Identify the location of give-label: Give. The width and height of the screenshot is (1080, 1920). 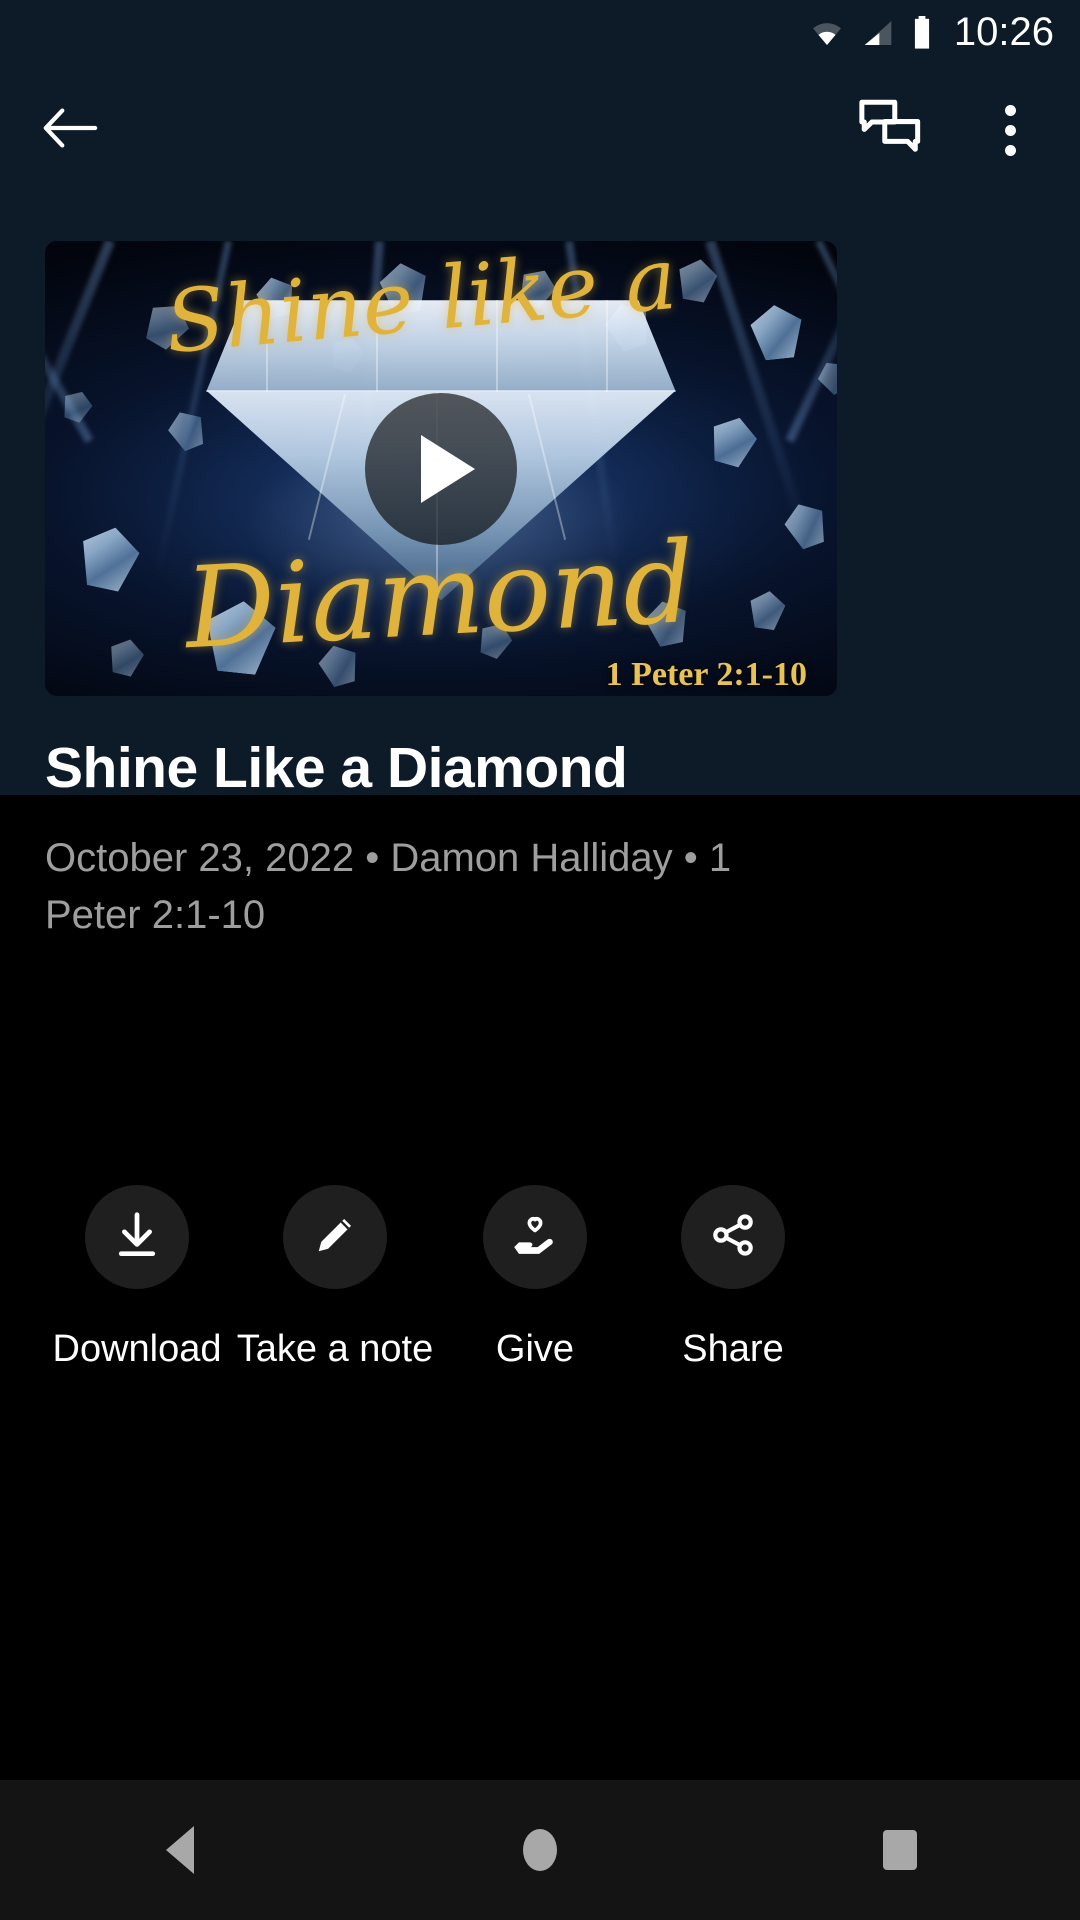
(535, 1349).